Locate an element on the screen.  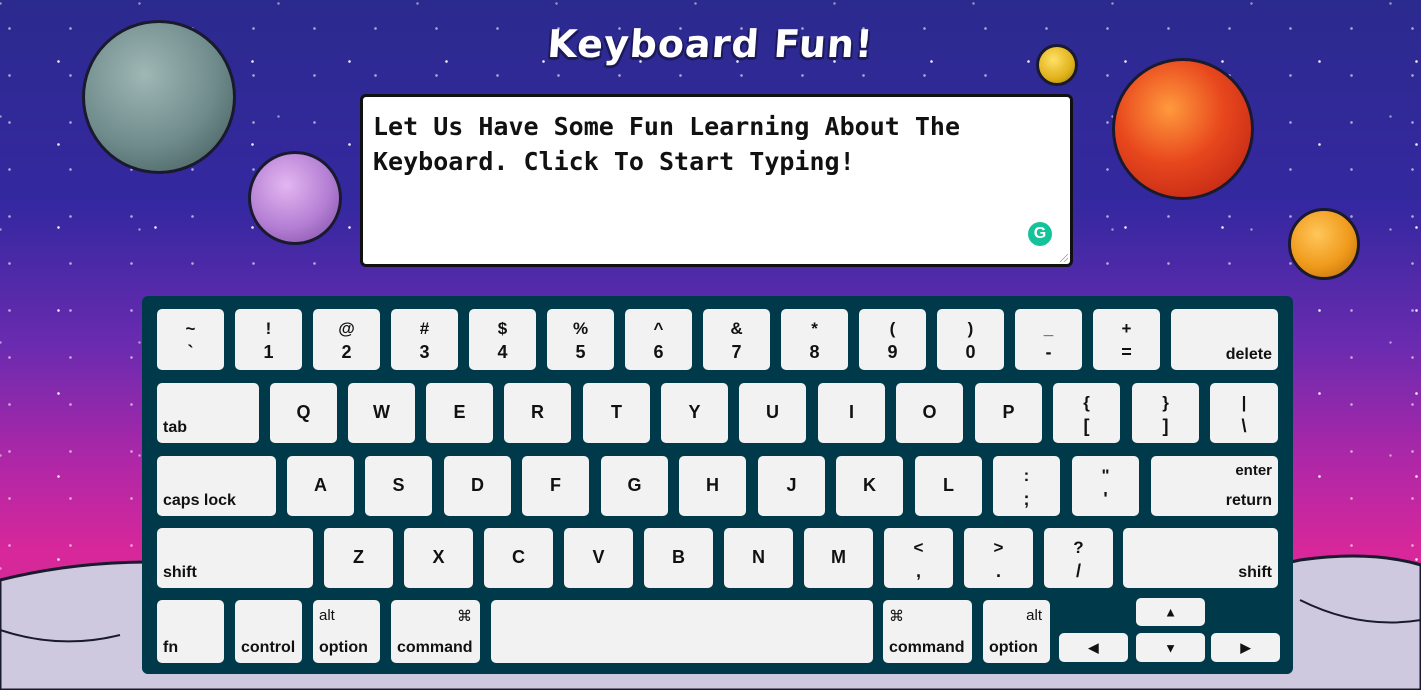
key-semicolon: :; is located at coordinates (1026, 486).